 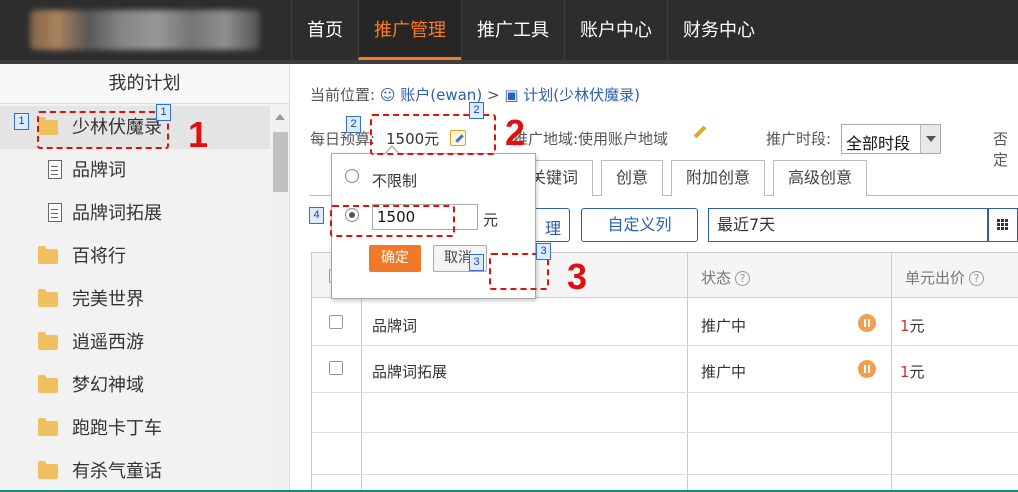 What do you see at coordinates (135, 170) in the screenshot?
I see `sidebar-item-brand-words: 品牌词` at bounding box center [135, 170].